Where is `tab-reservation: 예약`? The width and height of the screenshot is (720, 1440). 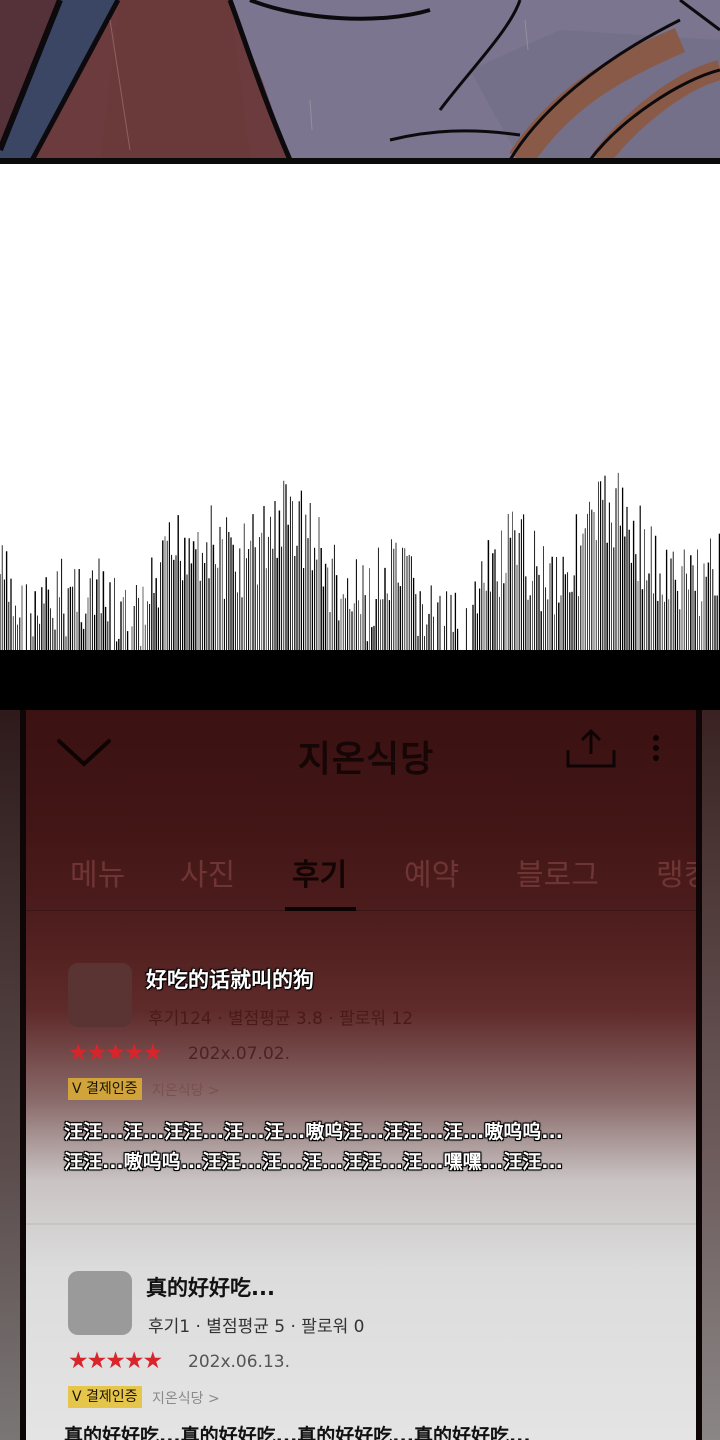 tab-reservation: 예약 is located at coordinates (431, 872).